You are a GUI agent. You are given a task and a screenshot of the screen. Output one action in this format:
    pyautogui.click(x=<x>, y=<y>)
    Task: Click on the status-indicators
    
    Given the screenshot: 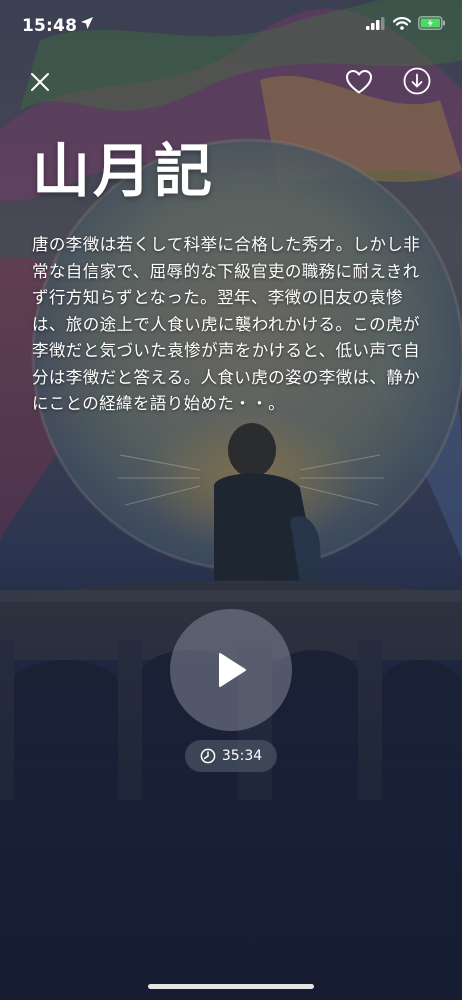 What is the action you would take?
    pyautogui.click(x=406, y=23)
    